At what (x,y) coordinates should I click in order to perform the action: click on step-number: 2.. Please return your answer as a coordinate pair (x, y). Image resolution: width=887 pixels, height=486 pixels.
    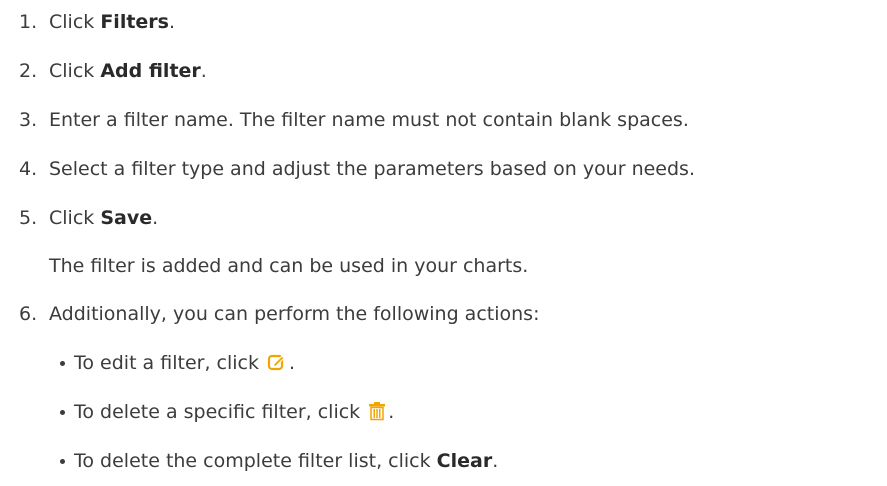
    Looking at the image, I should click on (28, 71).